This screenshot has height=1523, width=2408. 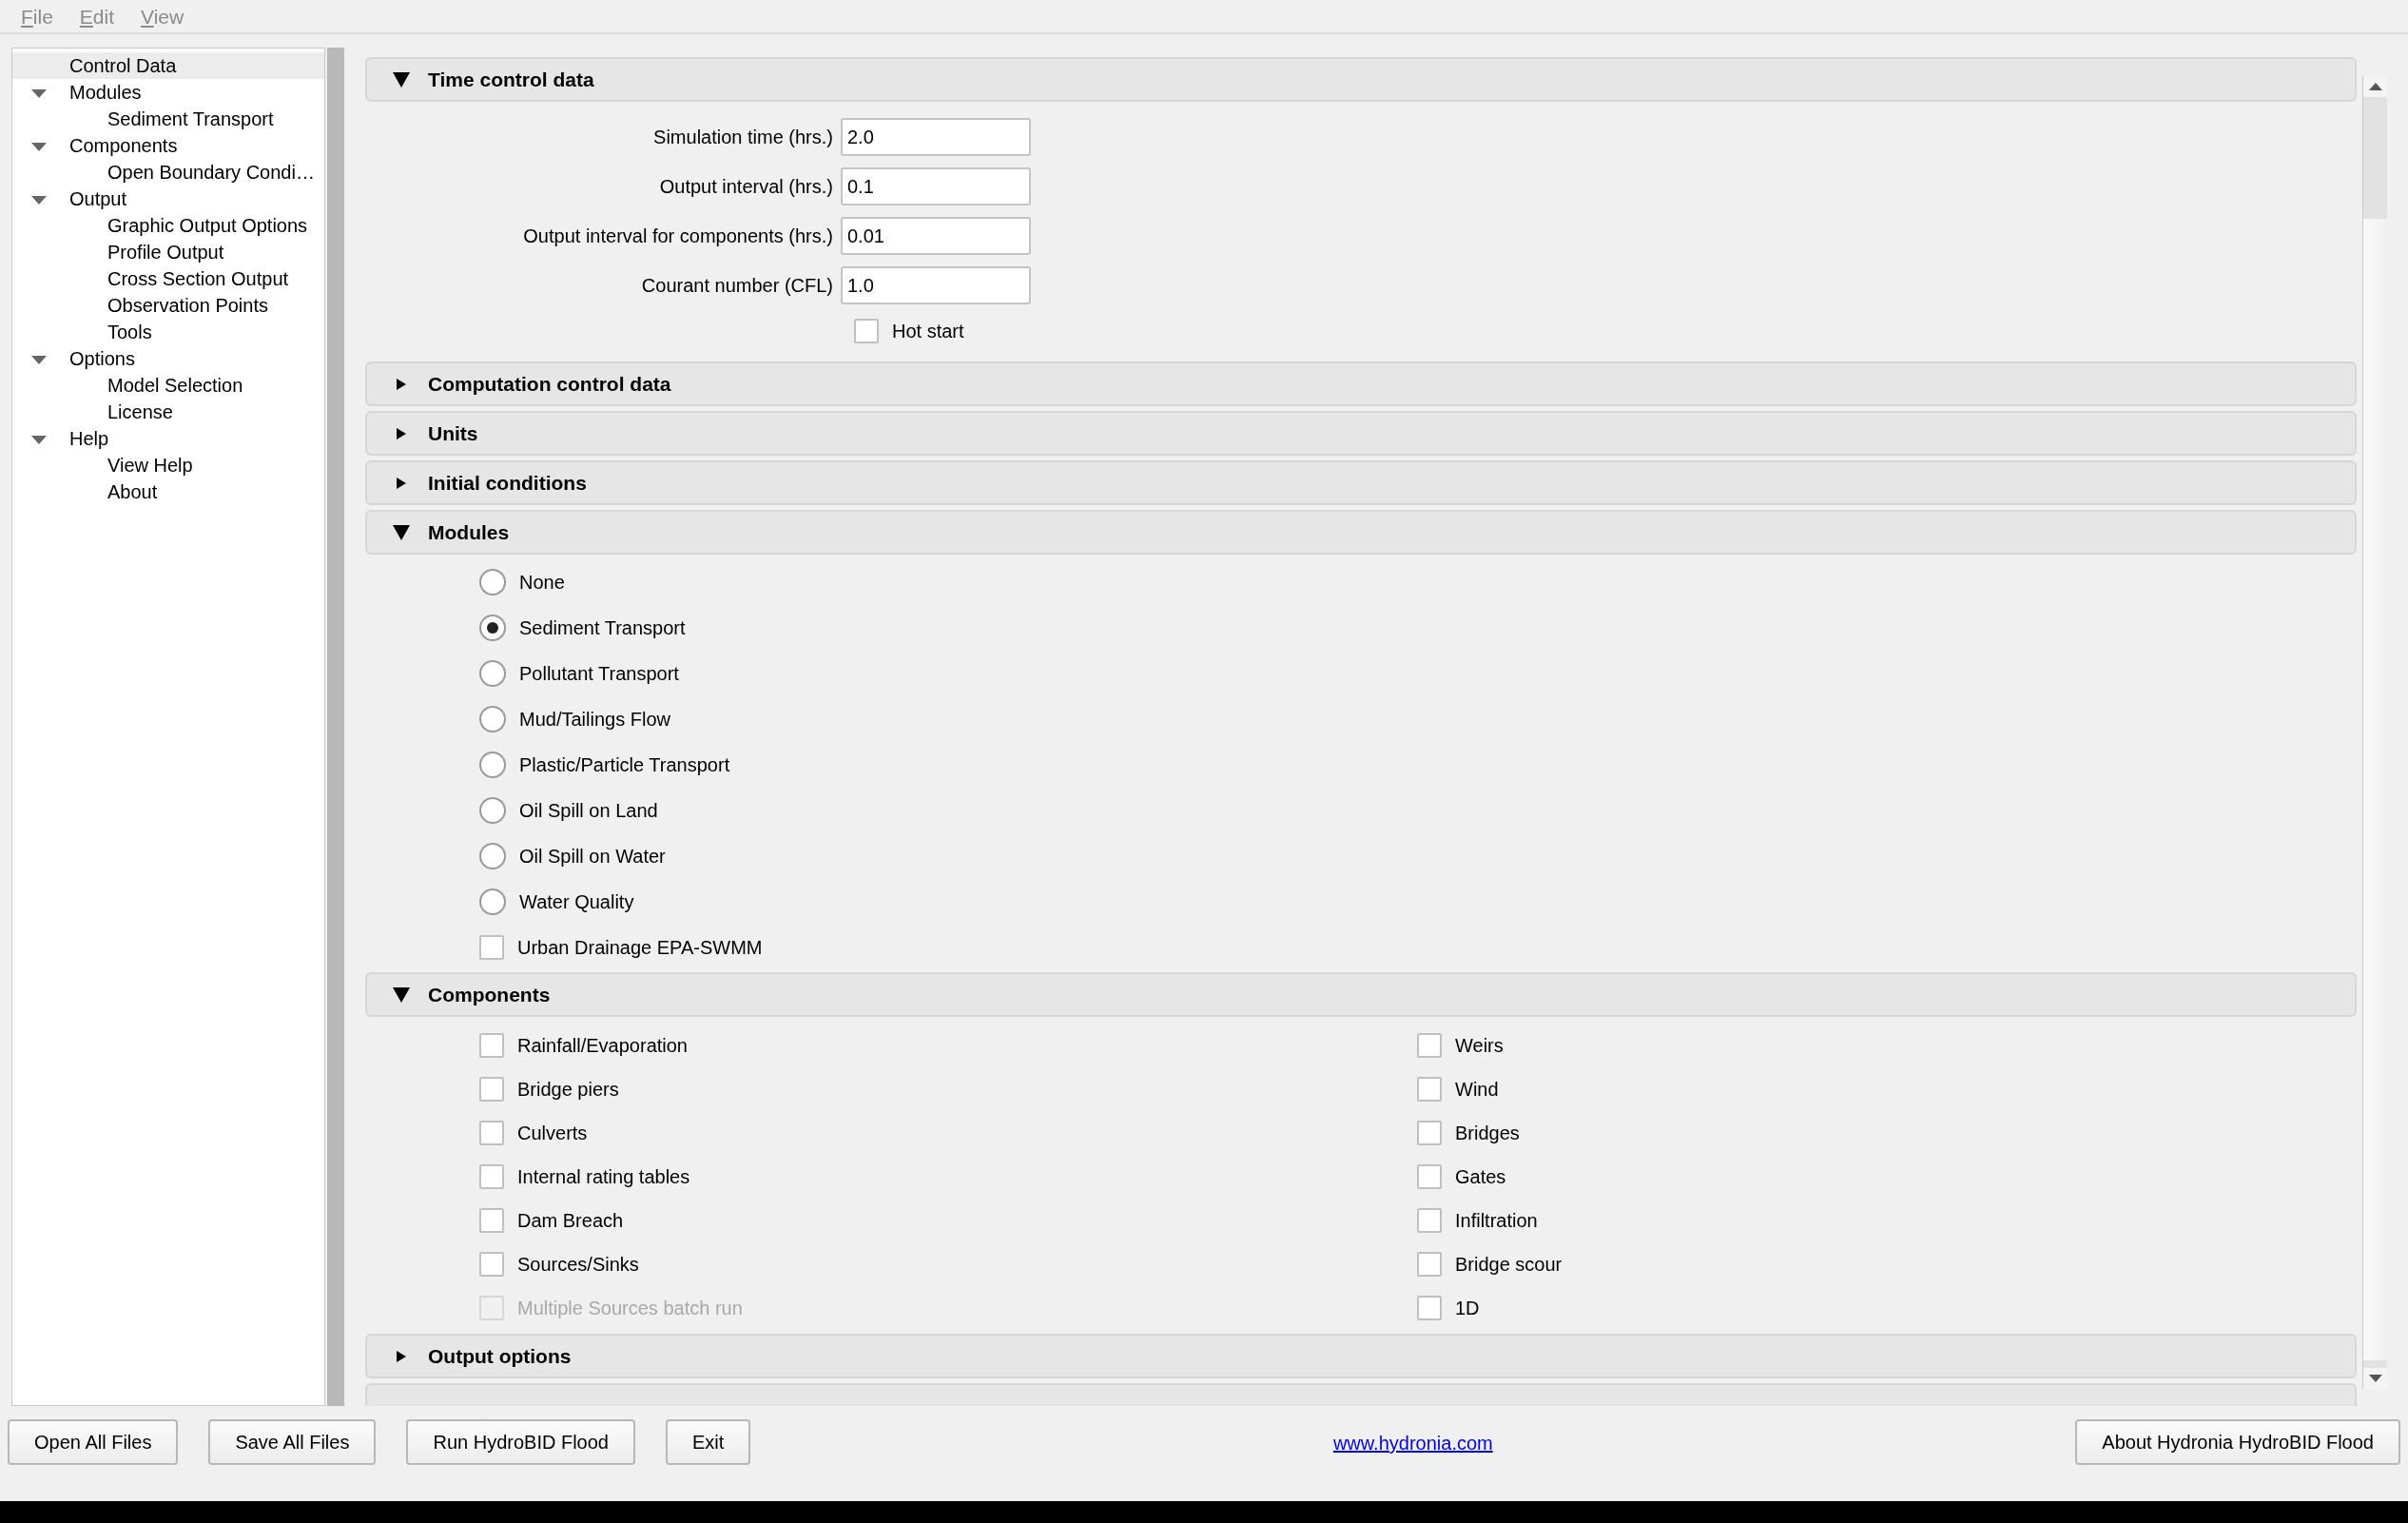 I want to click on tree-item: Sediment Transport, so click(x=191, y=119).